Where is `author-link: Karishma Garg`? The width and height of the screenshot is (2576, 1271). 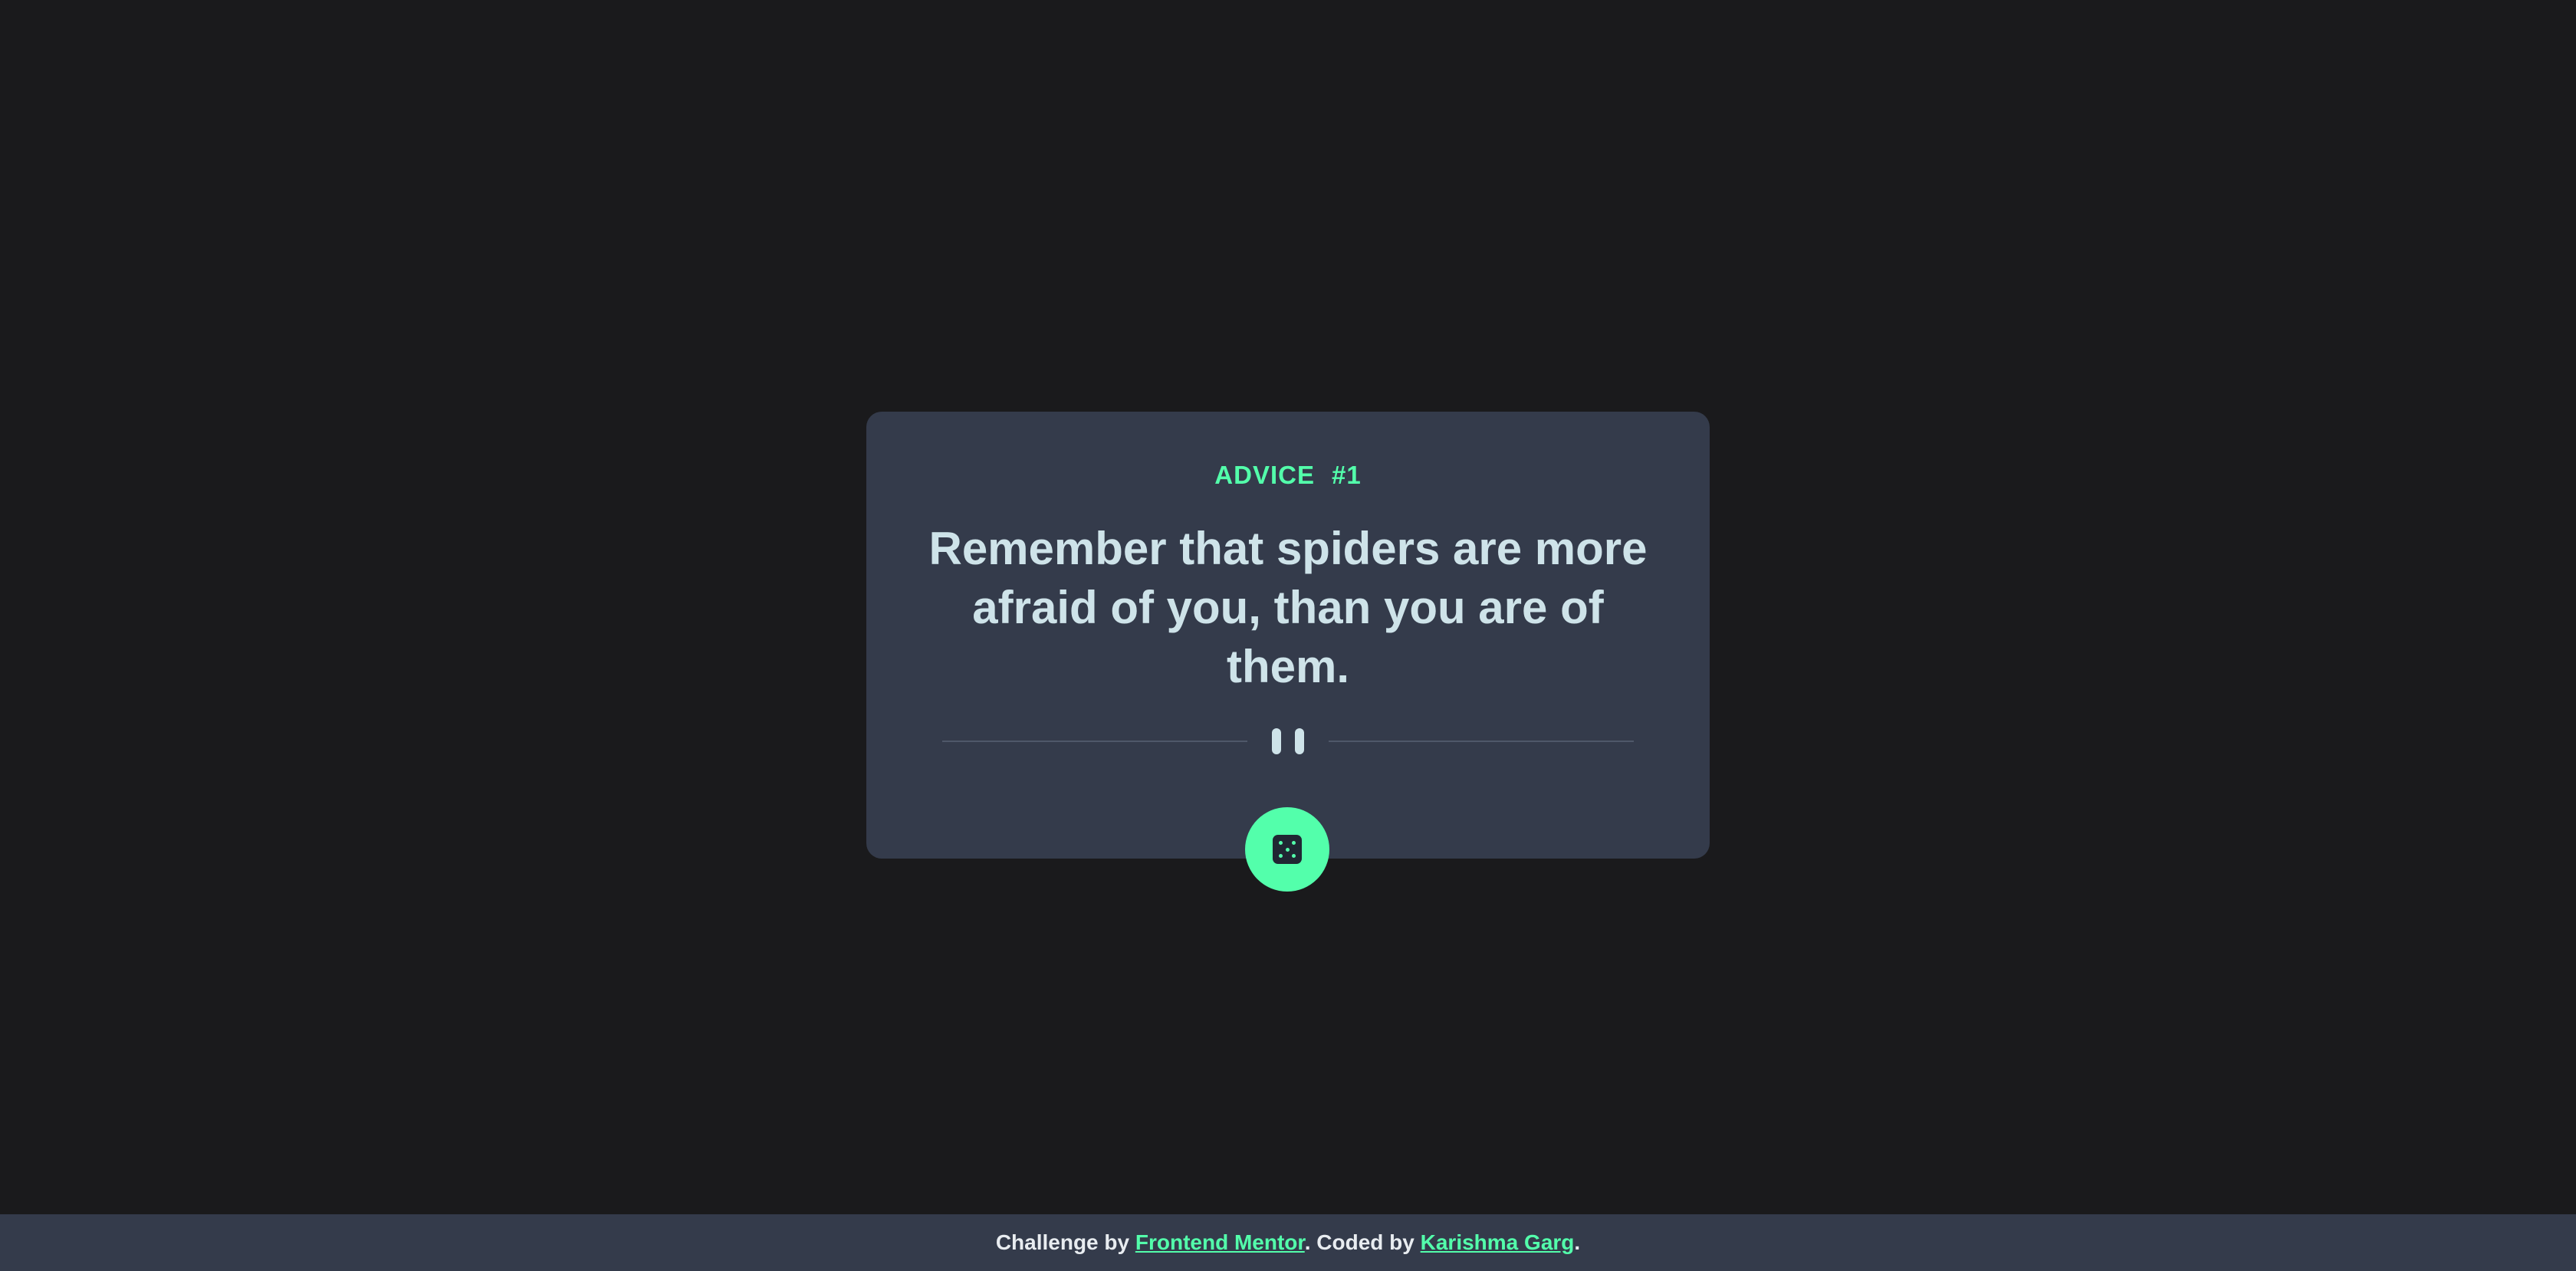
author-link: Karishma Garg is located at coordinates (1498, 1242).